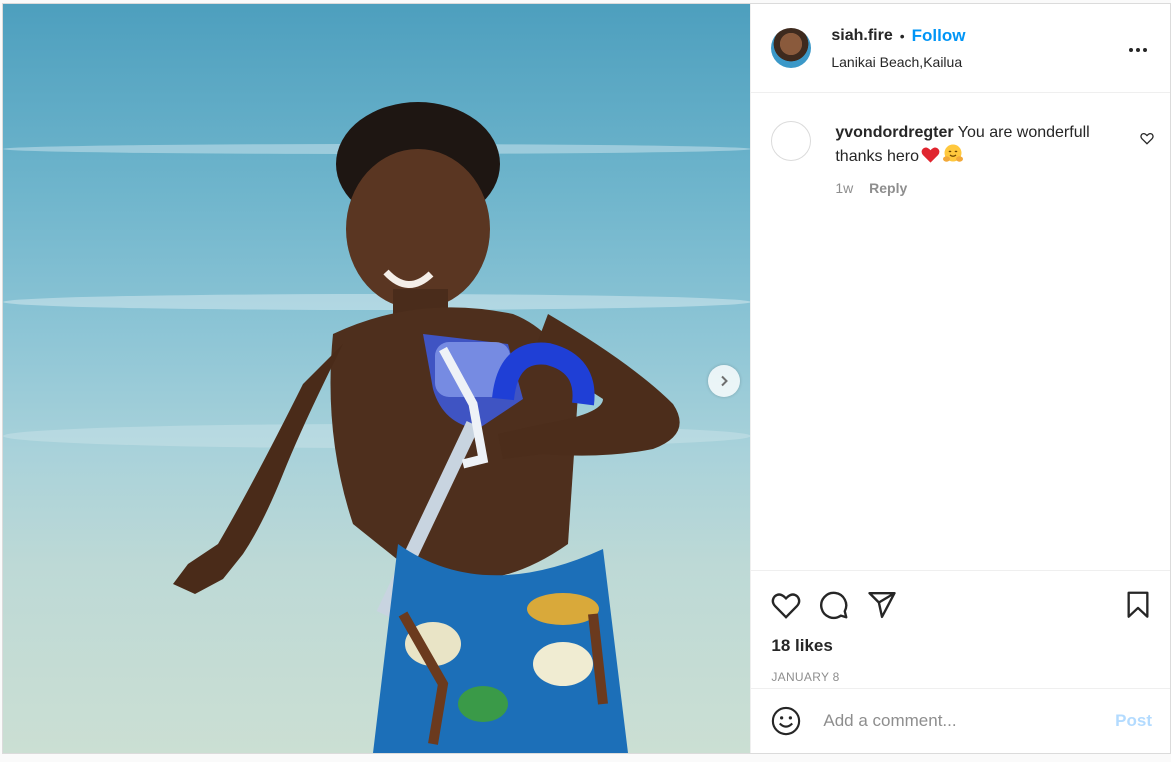  I want to click on emoji-icon, so click(786, 721).